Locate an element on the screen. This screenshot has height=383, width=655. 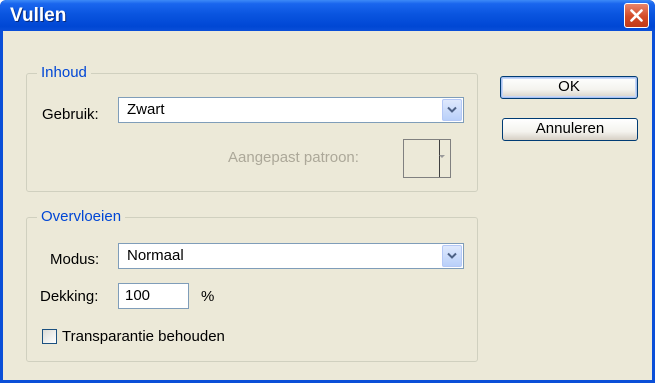
pattern-swatch is located at coordinates (422, 158).